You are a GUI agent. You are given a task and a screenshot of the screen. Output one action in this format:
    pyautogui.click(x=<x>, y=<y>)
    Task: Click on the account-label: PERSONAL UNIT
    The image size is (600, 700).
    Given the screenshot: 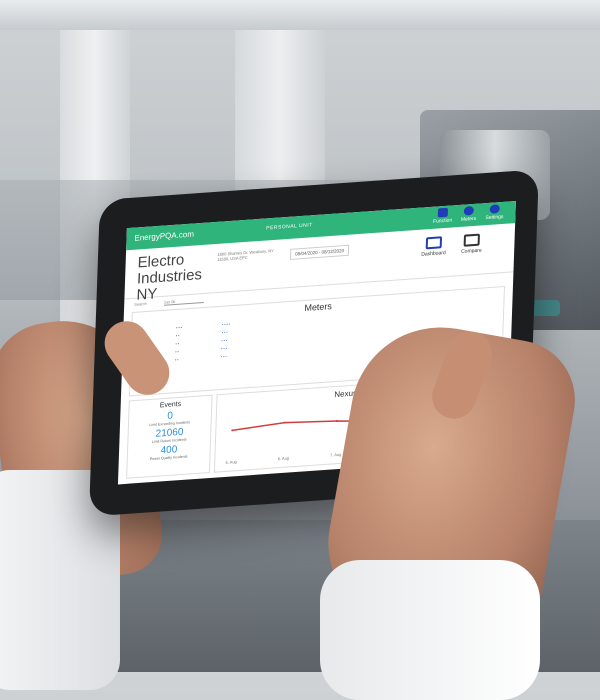 What is the action you would take?
    pyautogui.click(x=289, y=227)
    